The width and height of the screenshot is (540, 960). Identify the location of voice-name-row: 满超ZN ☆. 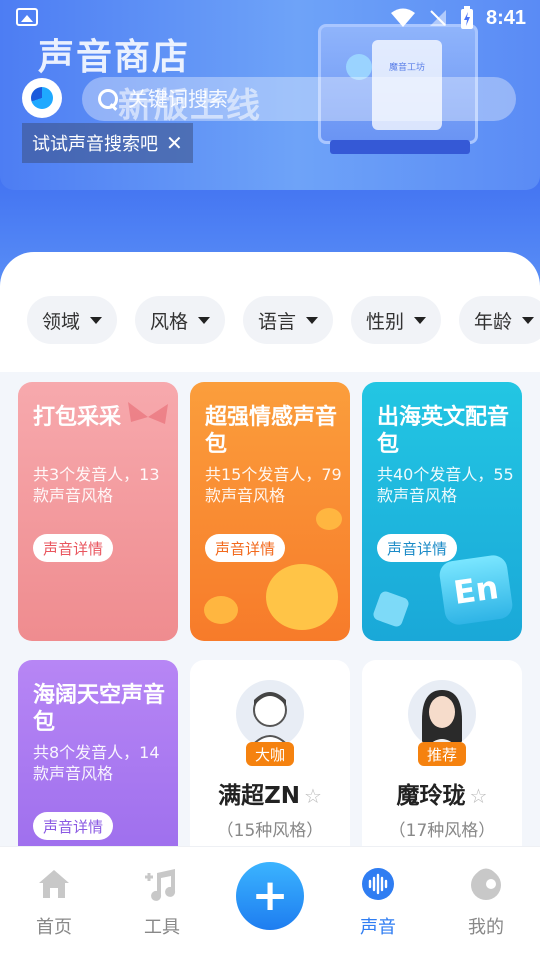
(270, 793).